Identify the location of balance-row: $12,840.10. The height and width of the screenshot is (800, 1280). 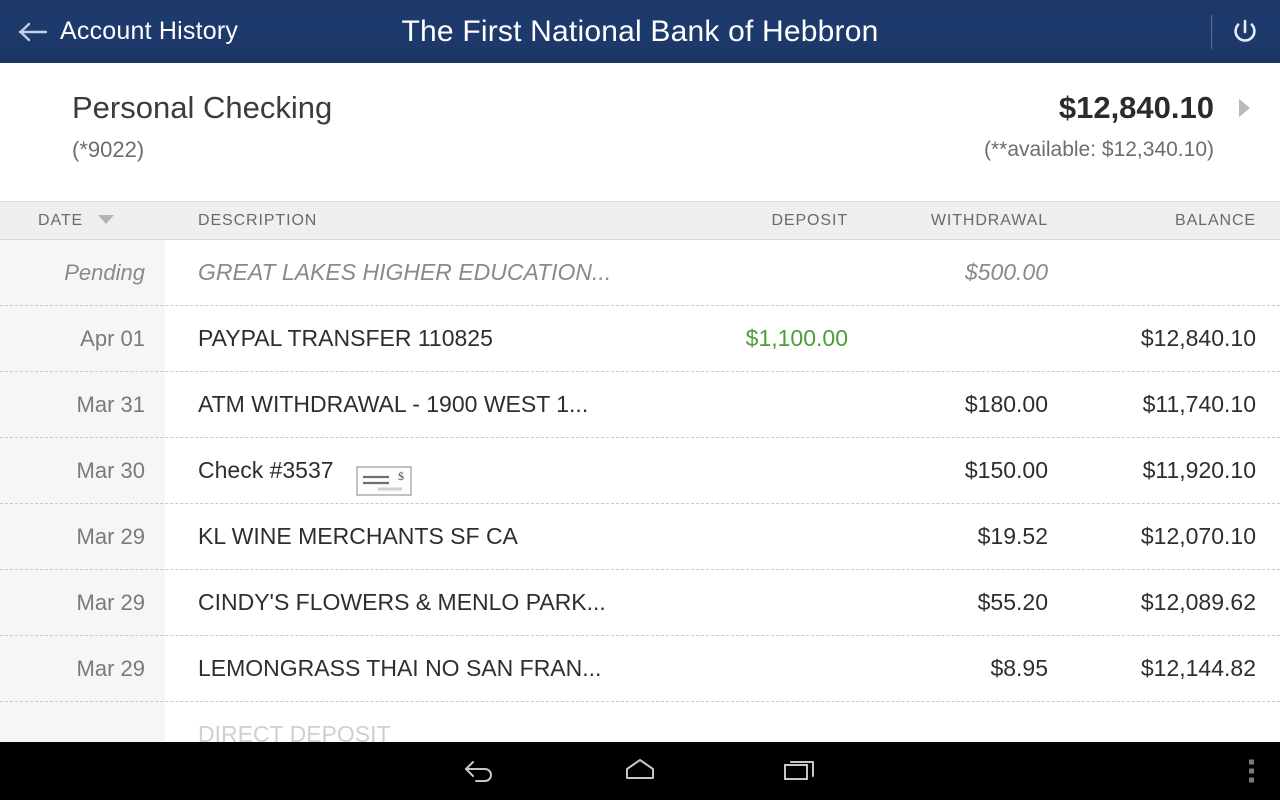
(1119, 108).